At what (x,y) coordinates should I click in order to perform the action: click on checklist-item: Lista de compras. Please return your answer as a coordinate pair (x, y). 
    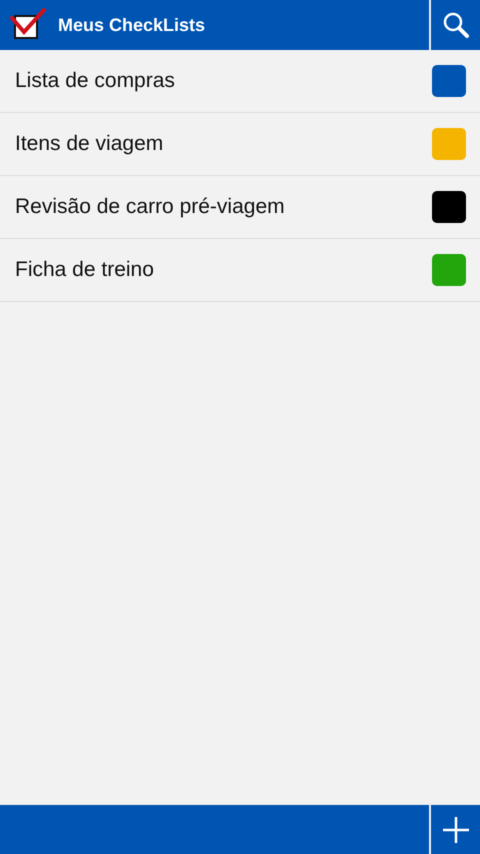
    Looking at the image, I should click on (240, 81).